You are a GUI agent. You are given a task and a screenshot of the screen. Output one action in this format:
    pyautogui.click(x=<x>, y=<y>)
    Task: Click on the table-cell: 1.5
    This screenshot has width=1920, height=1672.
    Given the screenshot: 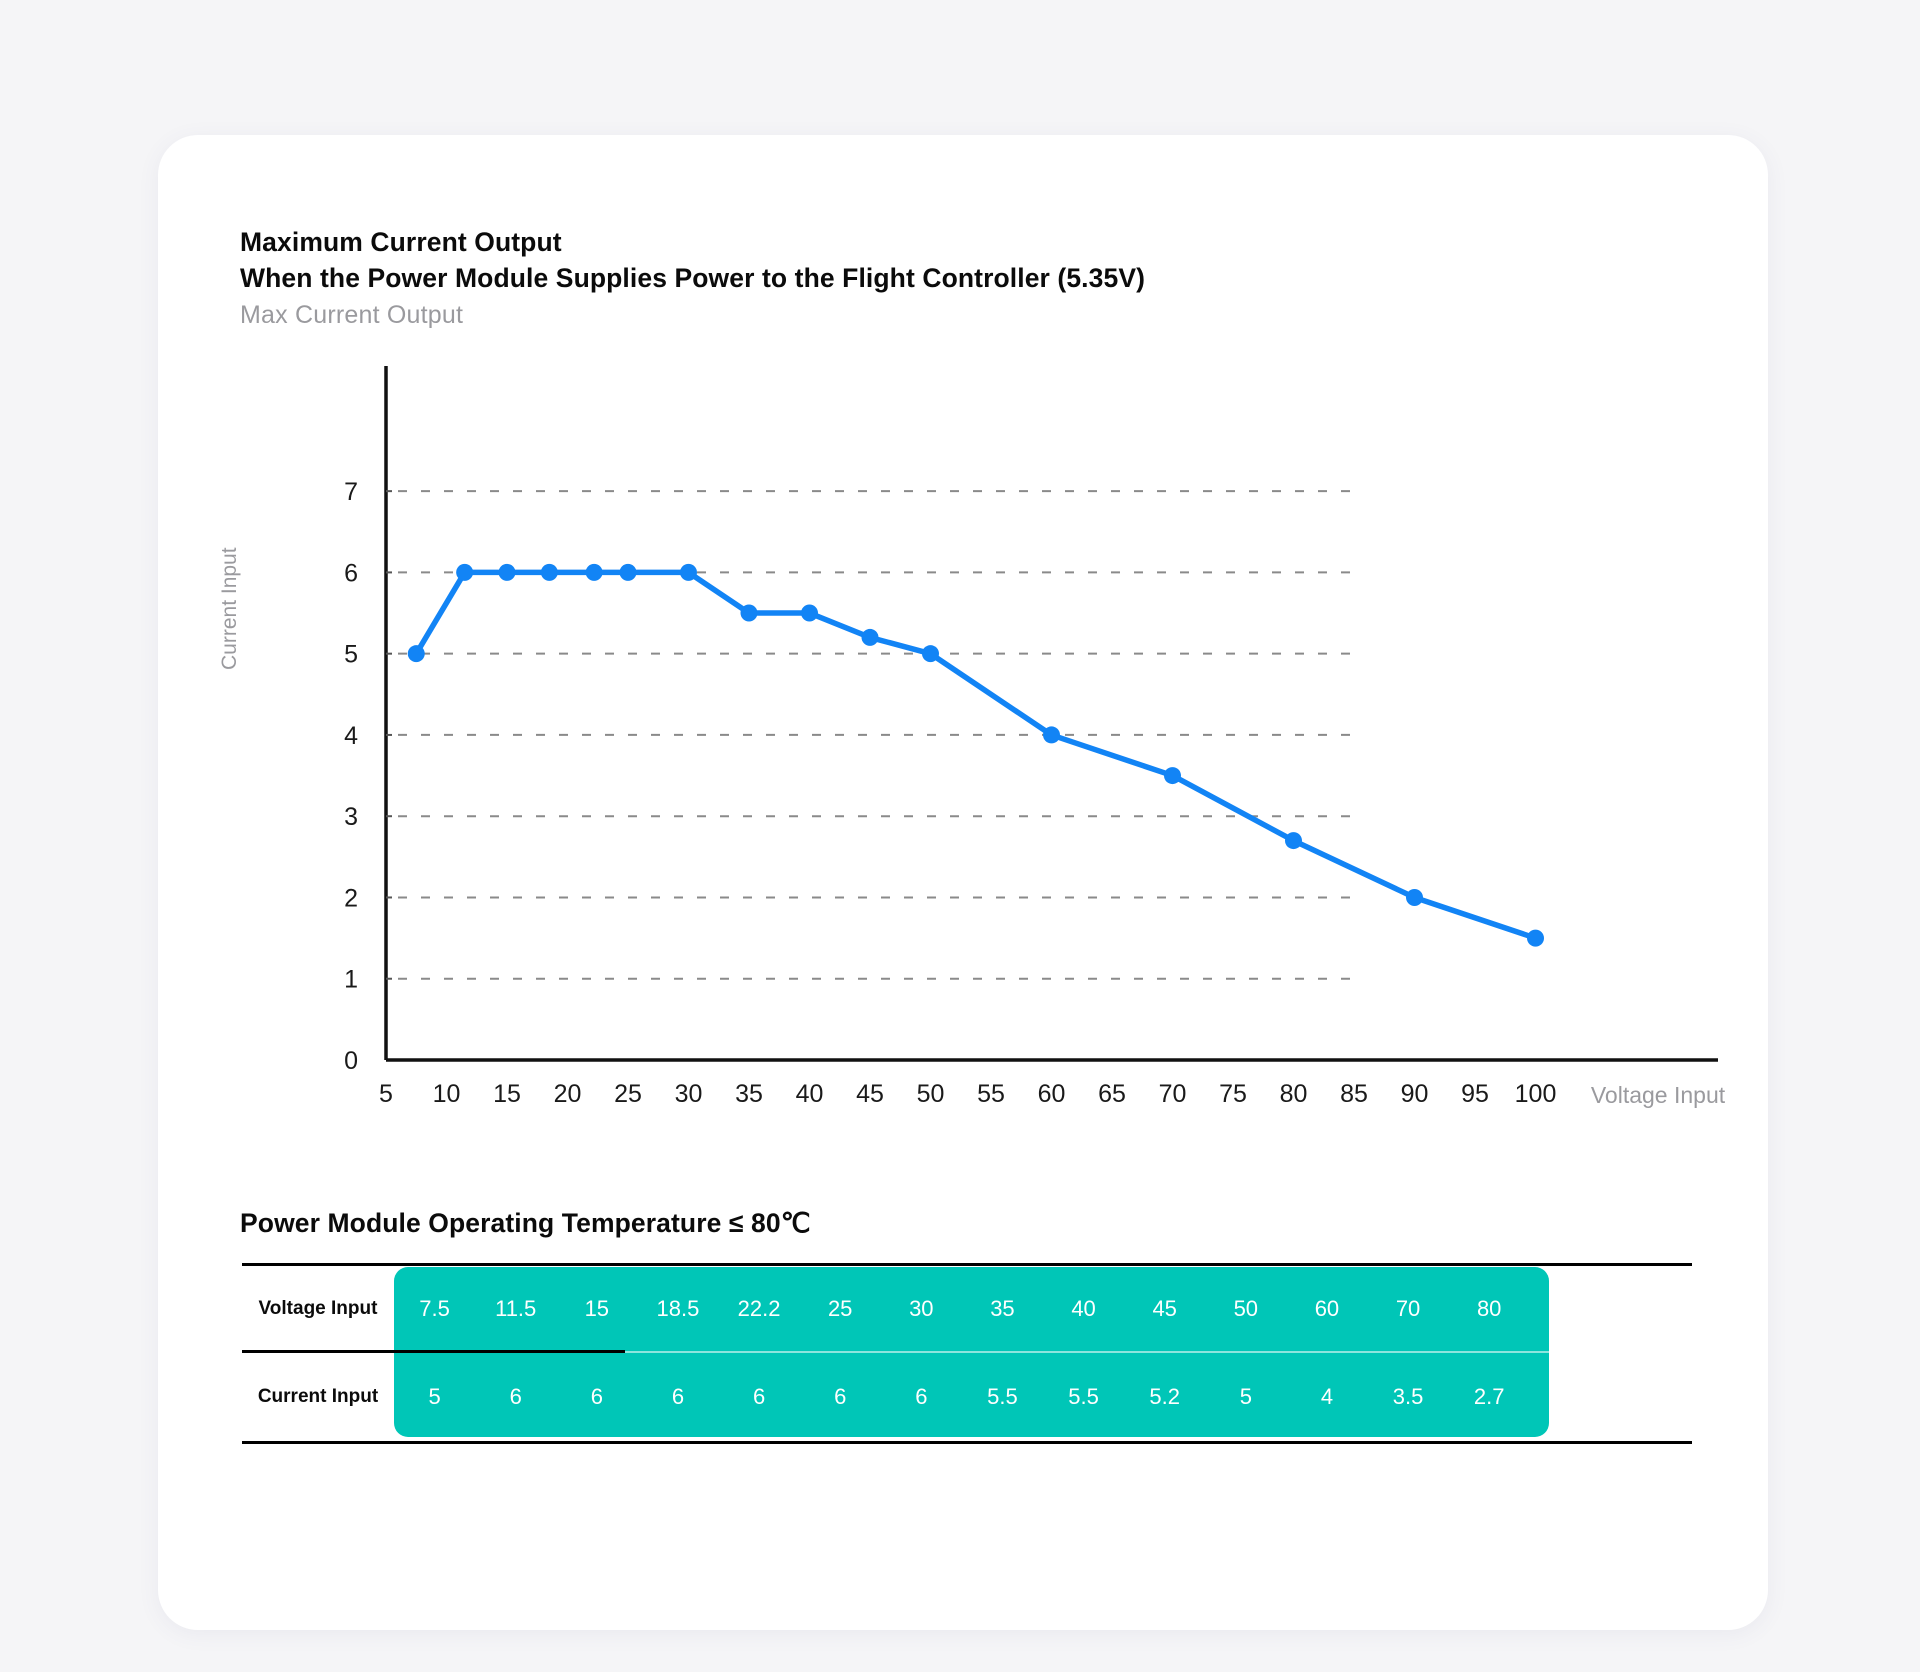 What is the action you would take?
    pyautogui.click(x=1651, y=1396)
    